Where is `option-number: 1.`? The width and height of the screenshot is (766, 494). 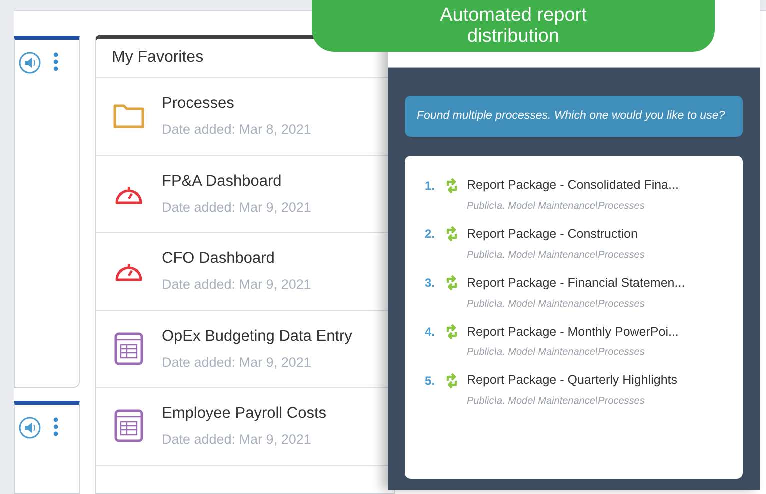
option-number: 1. is located at coordinates (430, 186).